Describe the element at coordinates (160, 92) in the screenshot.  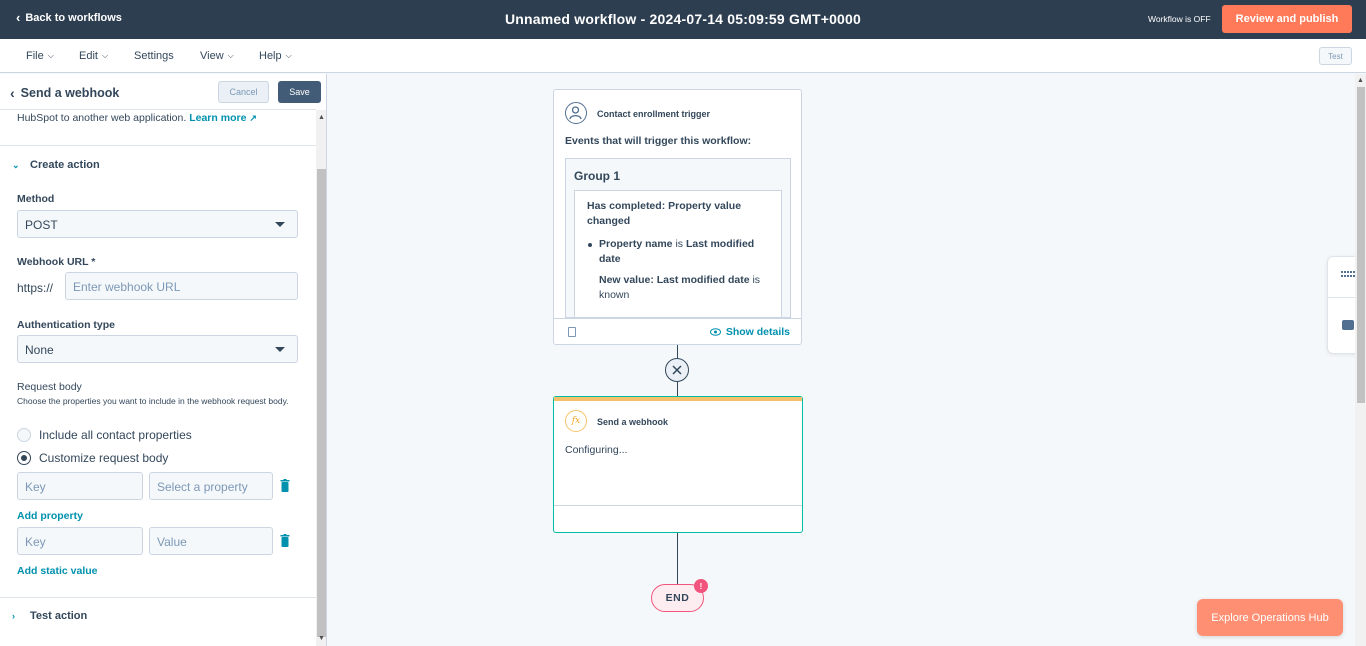
I see `panel-header: ‹ Send a webhook Cancel Save` at that location.